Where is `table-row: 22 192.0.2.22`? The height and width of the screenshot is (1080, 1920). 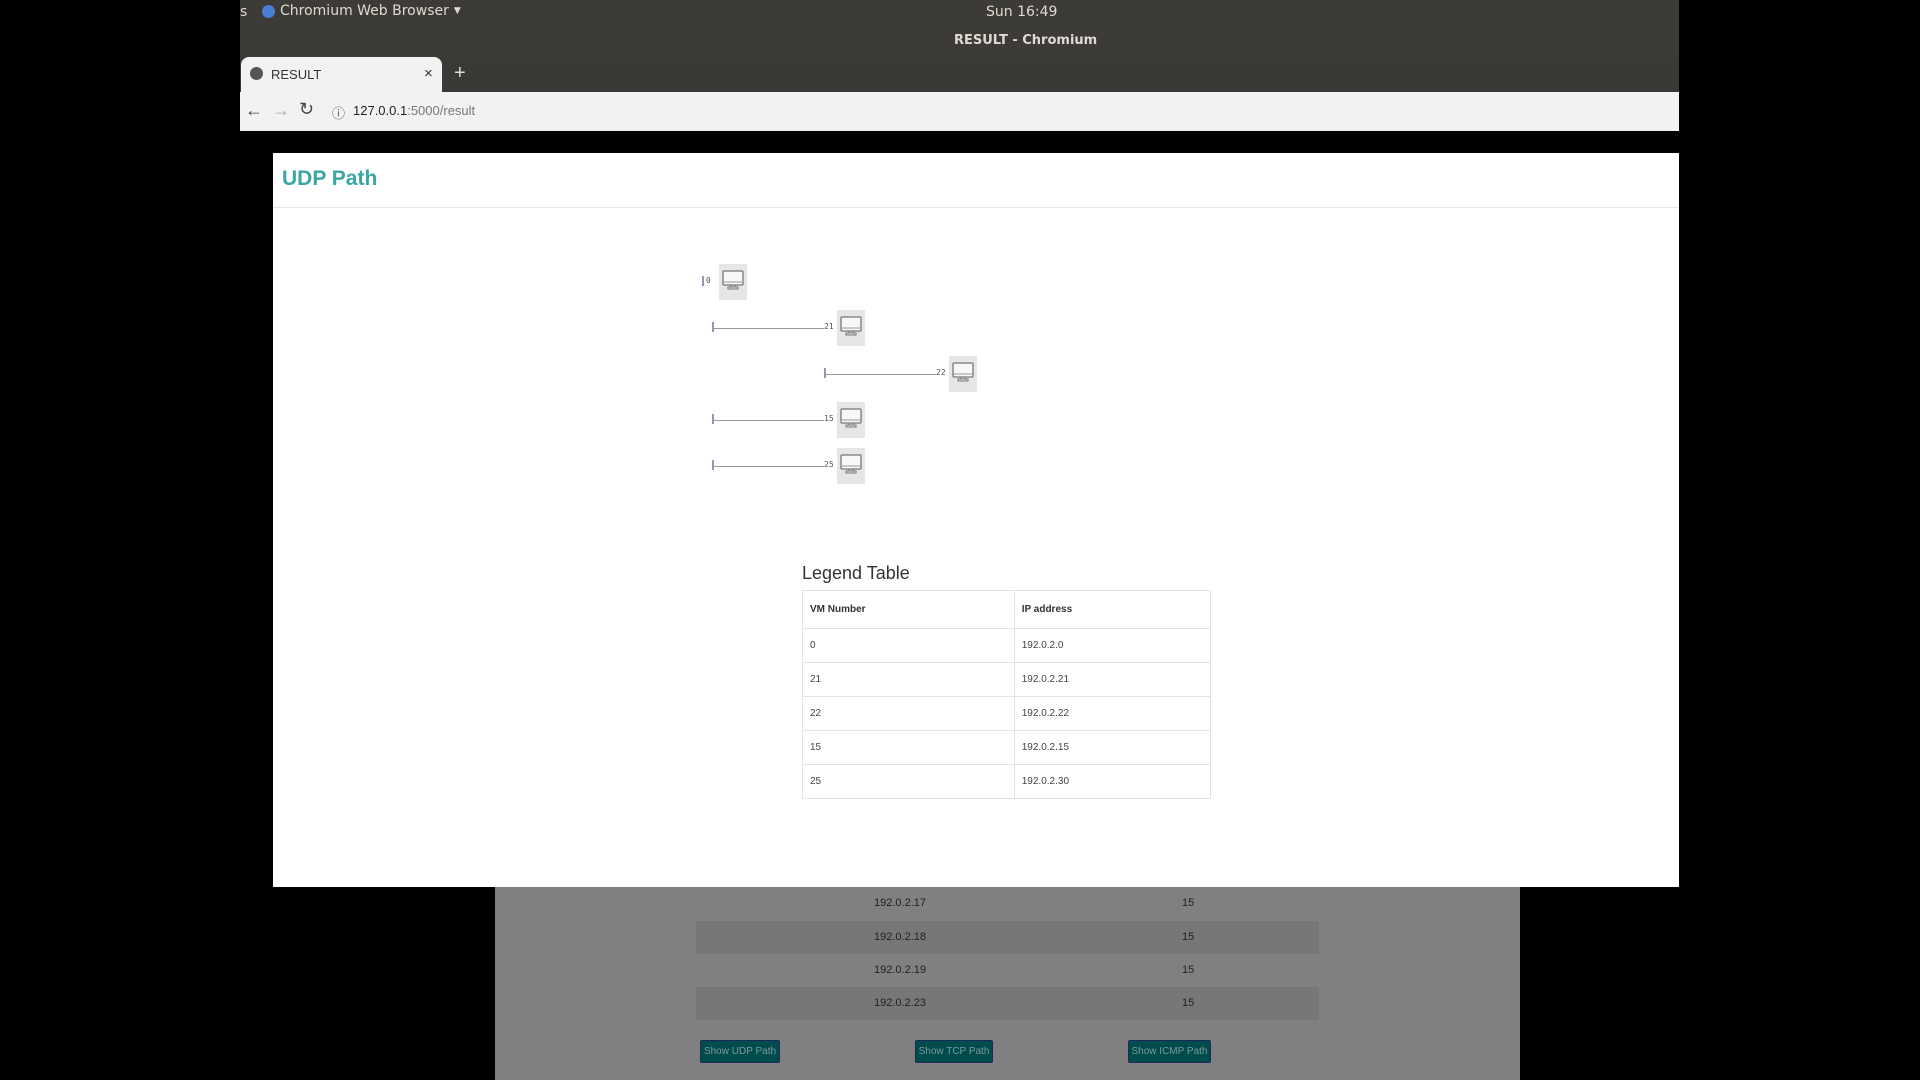
table-row: 22 192.0.2.22 is located at coordinates (1007, 713).